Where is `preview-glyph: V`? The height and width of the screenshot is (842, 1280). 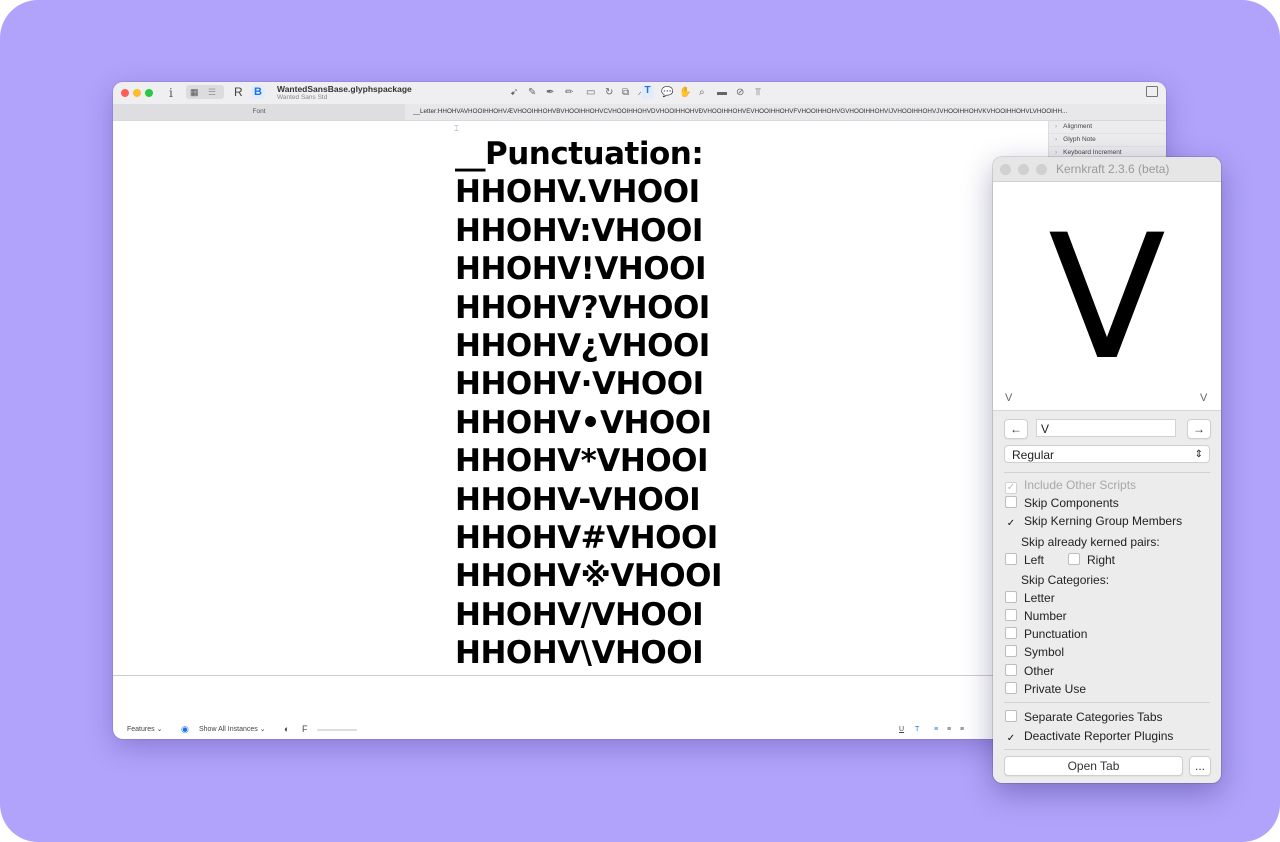 preview-glyph: V is located at coordinates (1107, 297).